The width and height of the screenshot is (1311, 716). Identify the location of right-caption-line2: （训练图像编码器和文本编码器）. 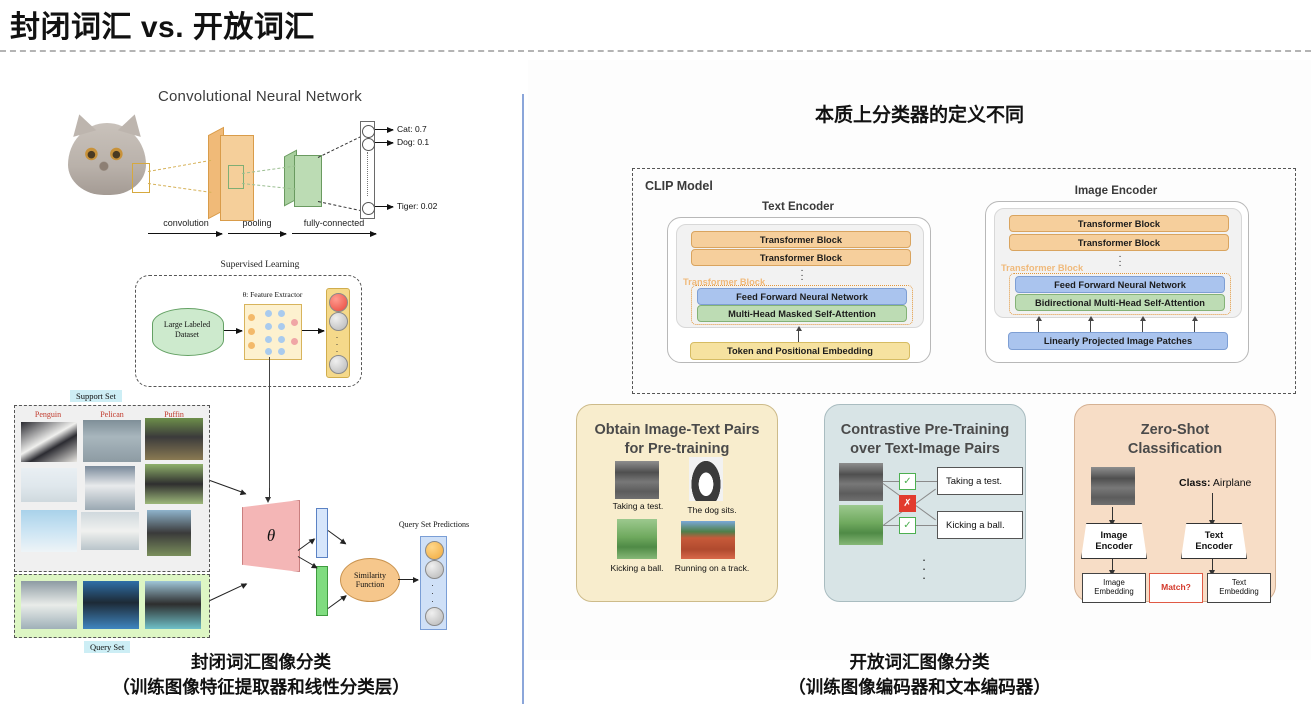
(919, 687).